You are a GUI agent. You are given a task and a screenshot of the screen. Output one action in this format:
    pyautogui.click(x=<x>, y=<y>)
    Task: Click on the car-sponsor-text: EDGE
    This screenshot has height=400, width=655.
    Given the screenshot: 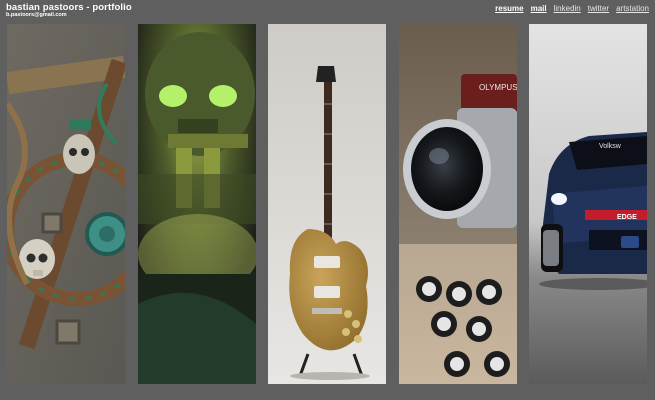 What is the action you would take?
    pyautogui.click(x=627, y=217)
    